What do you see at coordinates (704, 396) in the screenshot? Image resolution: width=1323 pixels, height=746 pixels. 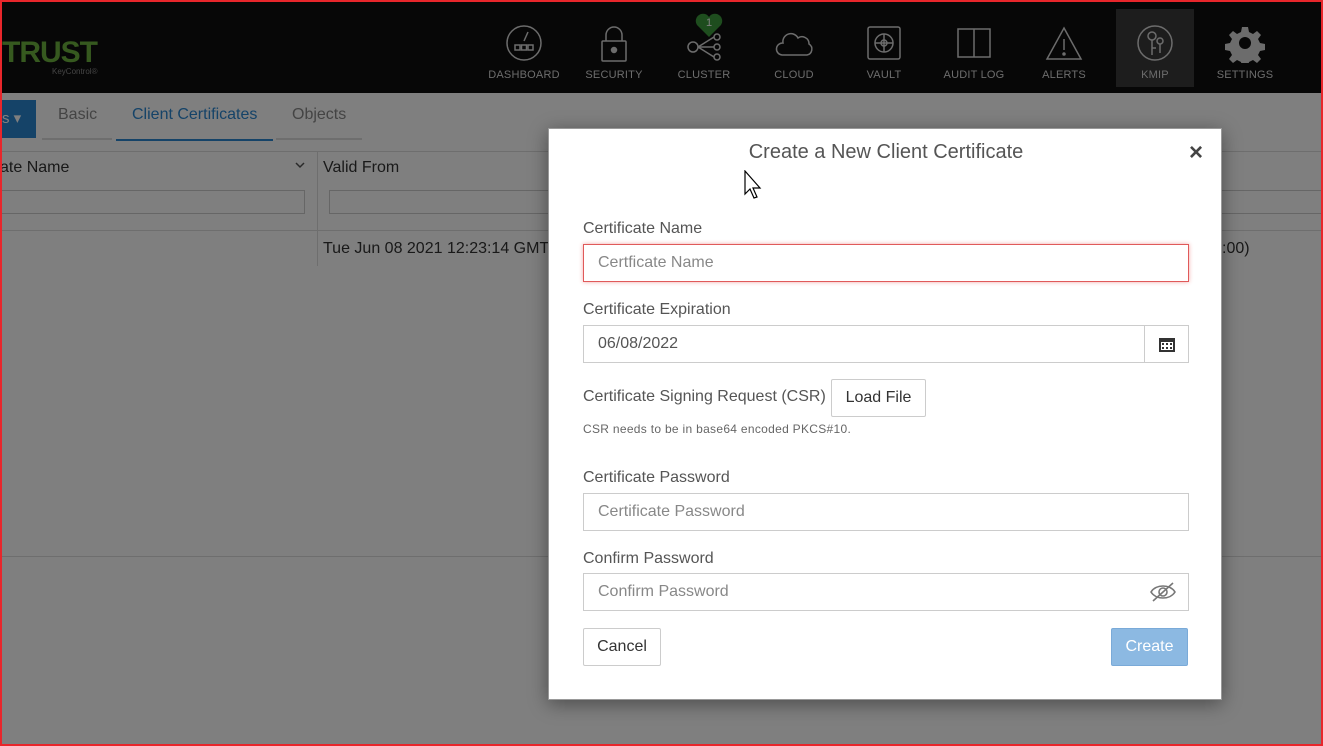 I see `csr-label: Certificate Signing Request (CSR)` at bounding box center [704, 396].